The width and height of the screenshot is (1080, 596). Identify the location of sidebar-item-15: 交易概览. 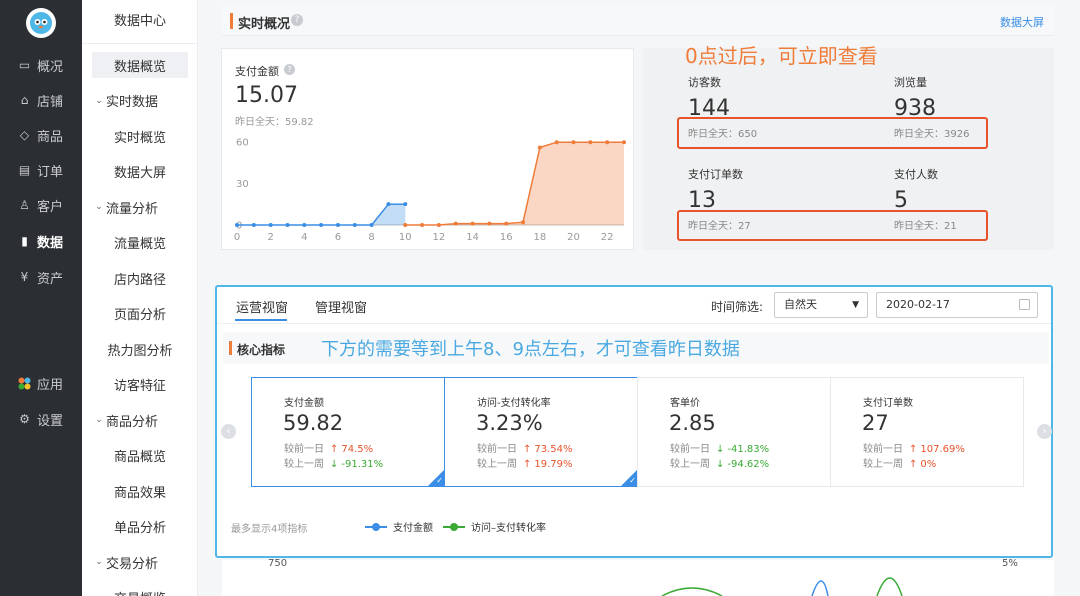
(140, 590).